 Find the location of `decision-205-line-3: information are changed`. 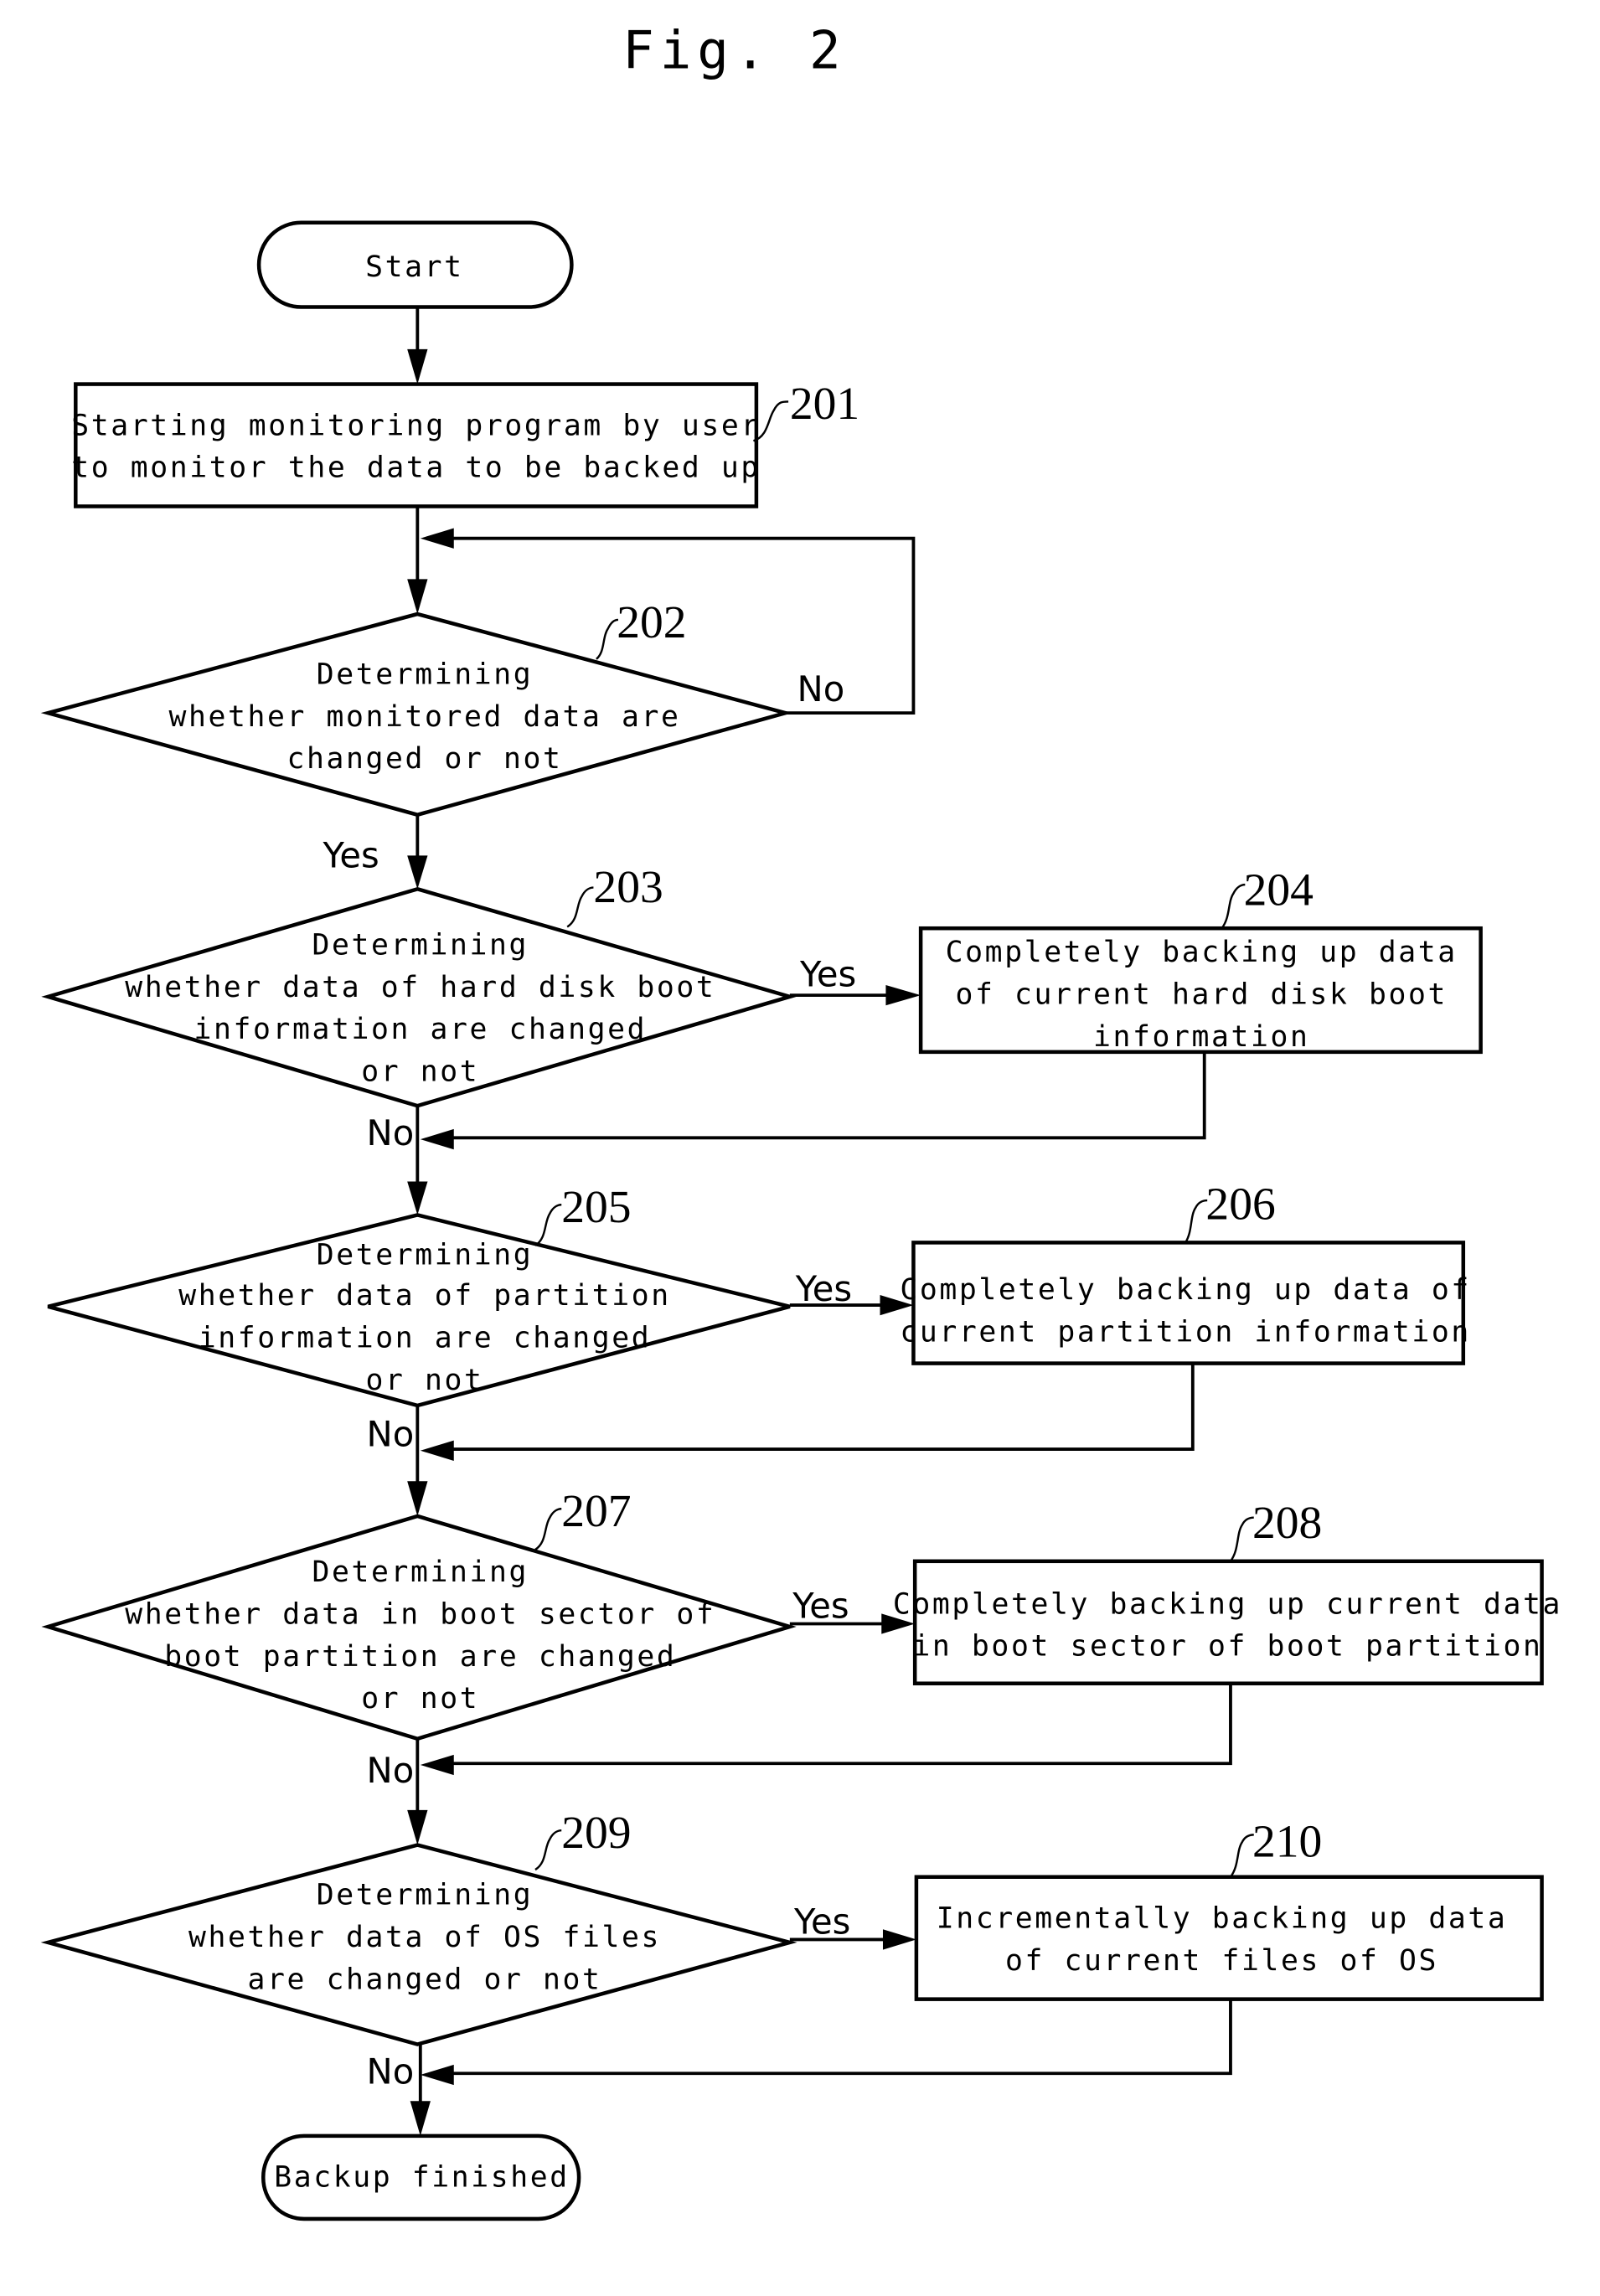

decision-205-line-3: information are changed is located at coordinates (425, 1337).